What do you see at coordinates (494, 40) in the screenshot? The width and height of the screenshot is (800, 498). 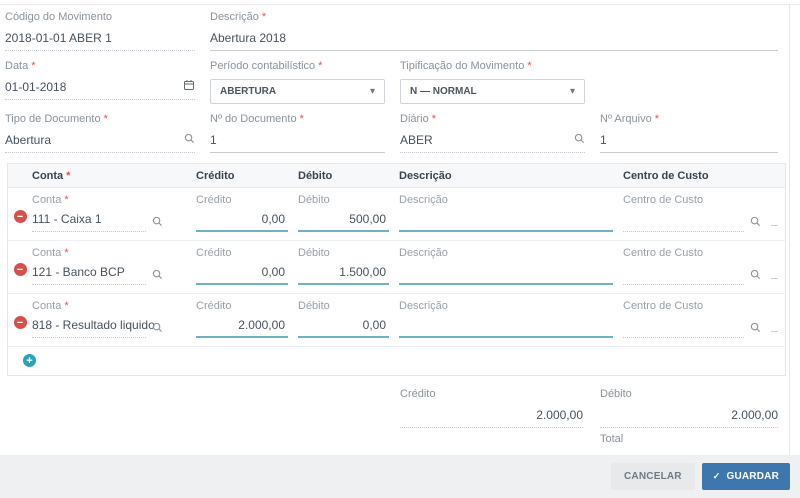 I see `descricao-input: Abertura 2018` at bounding box center [494, 40].